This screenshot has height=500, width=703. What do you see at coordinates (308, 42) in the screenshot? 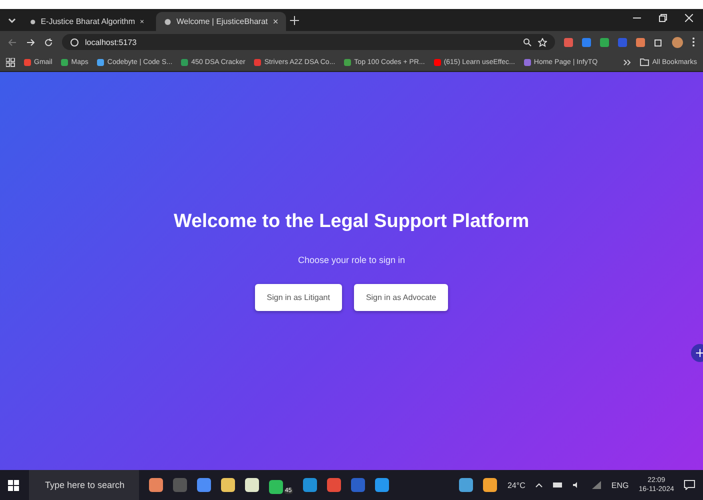
I see `address-bar: localhost:5173` at bounding box center [308, 42].